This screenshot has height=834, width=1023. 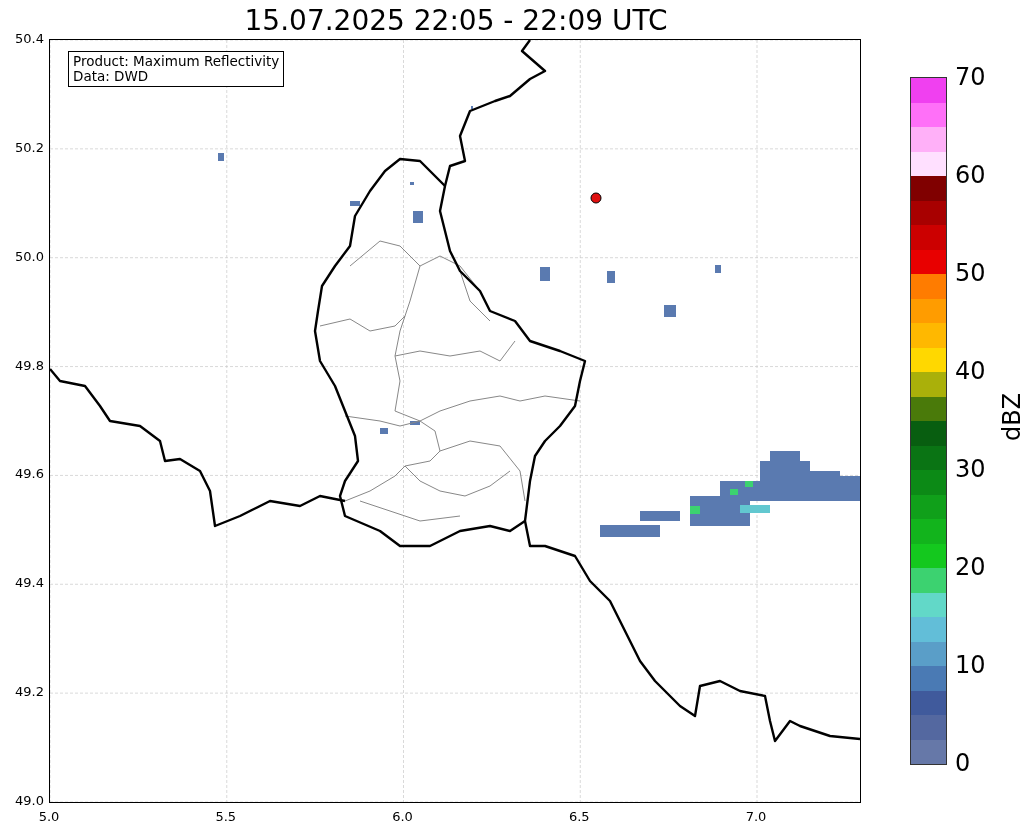 I want to click on tick-label: 6.0, so click(x=402, y=816).